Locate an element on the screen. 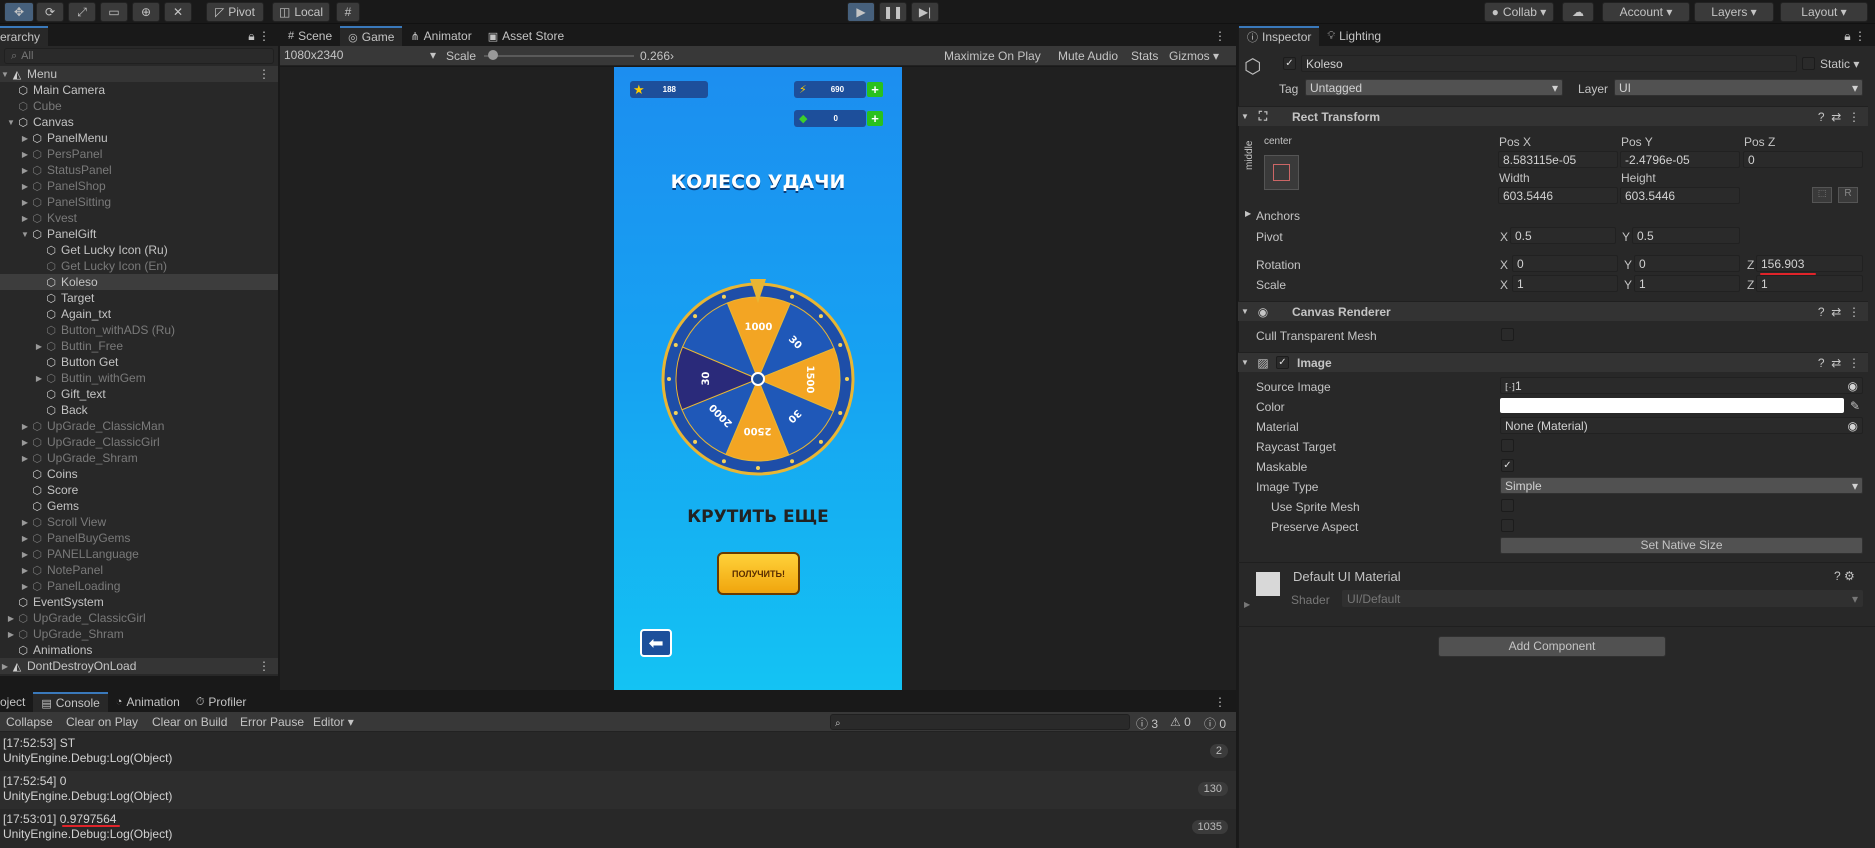 The image size is (1875, 848). hierarchy-item: ⬡ EventSystem is located at coordinates (139, 602).